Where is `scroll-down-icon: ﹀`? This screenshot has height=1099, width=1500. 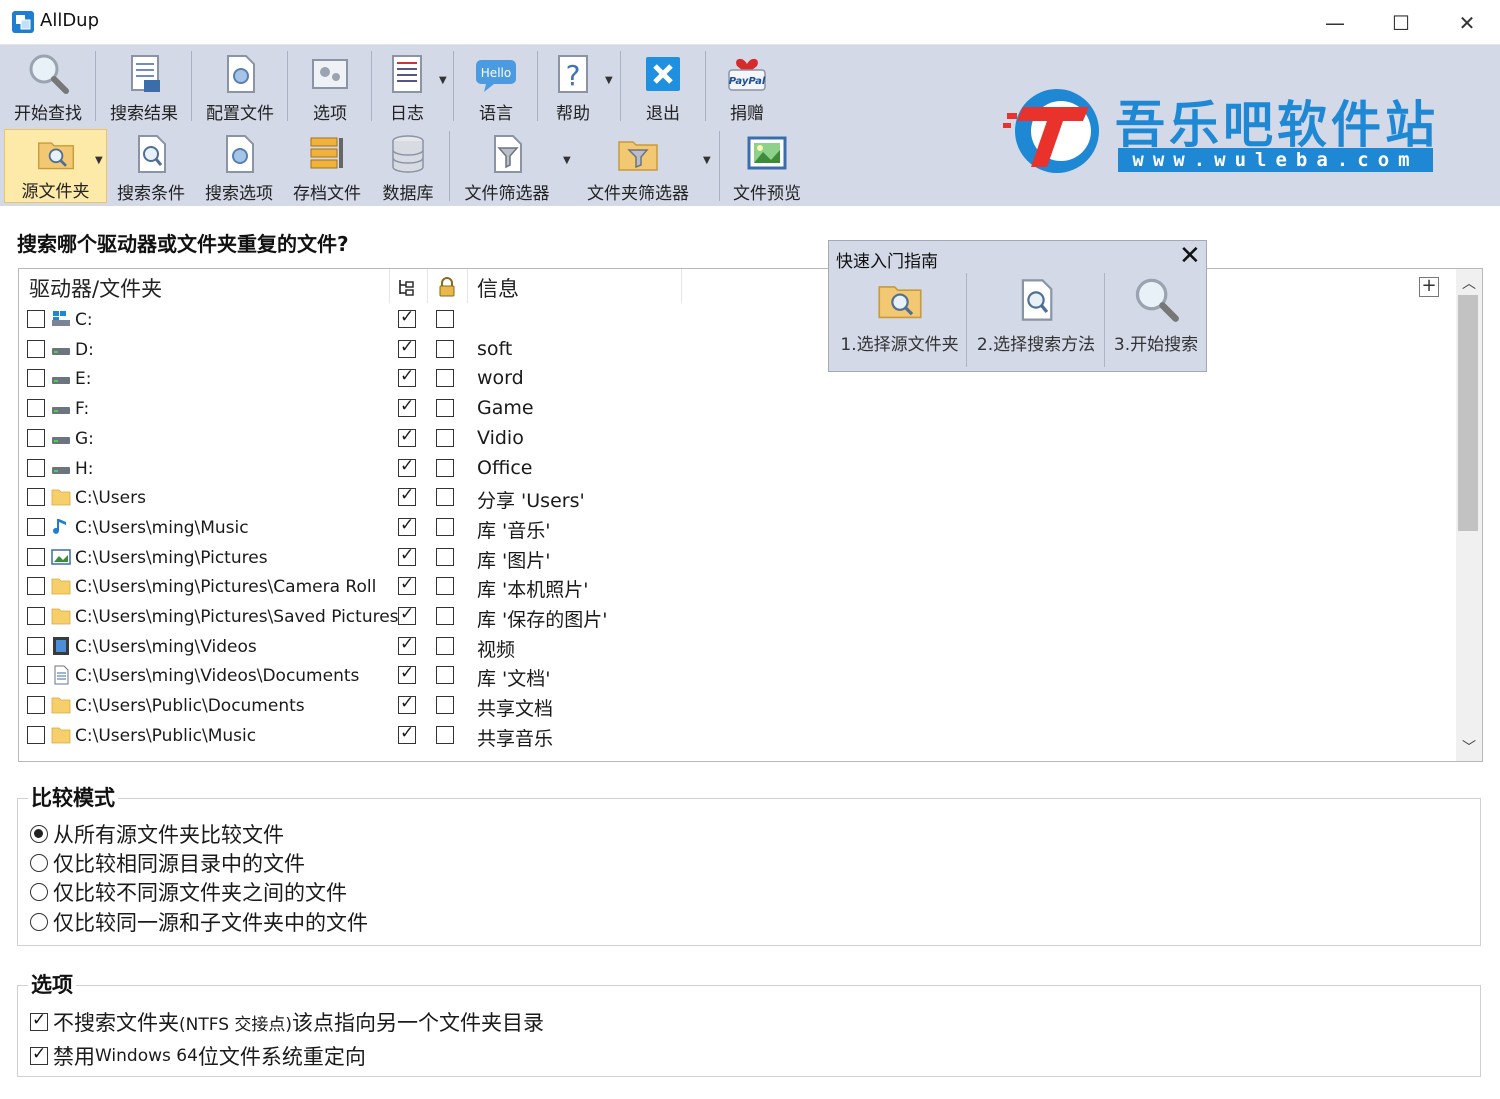
scroll-down-icon: ﹀ is located at coordinates (1469, 748).